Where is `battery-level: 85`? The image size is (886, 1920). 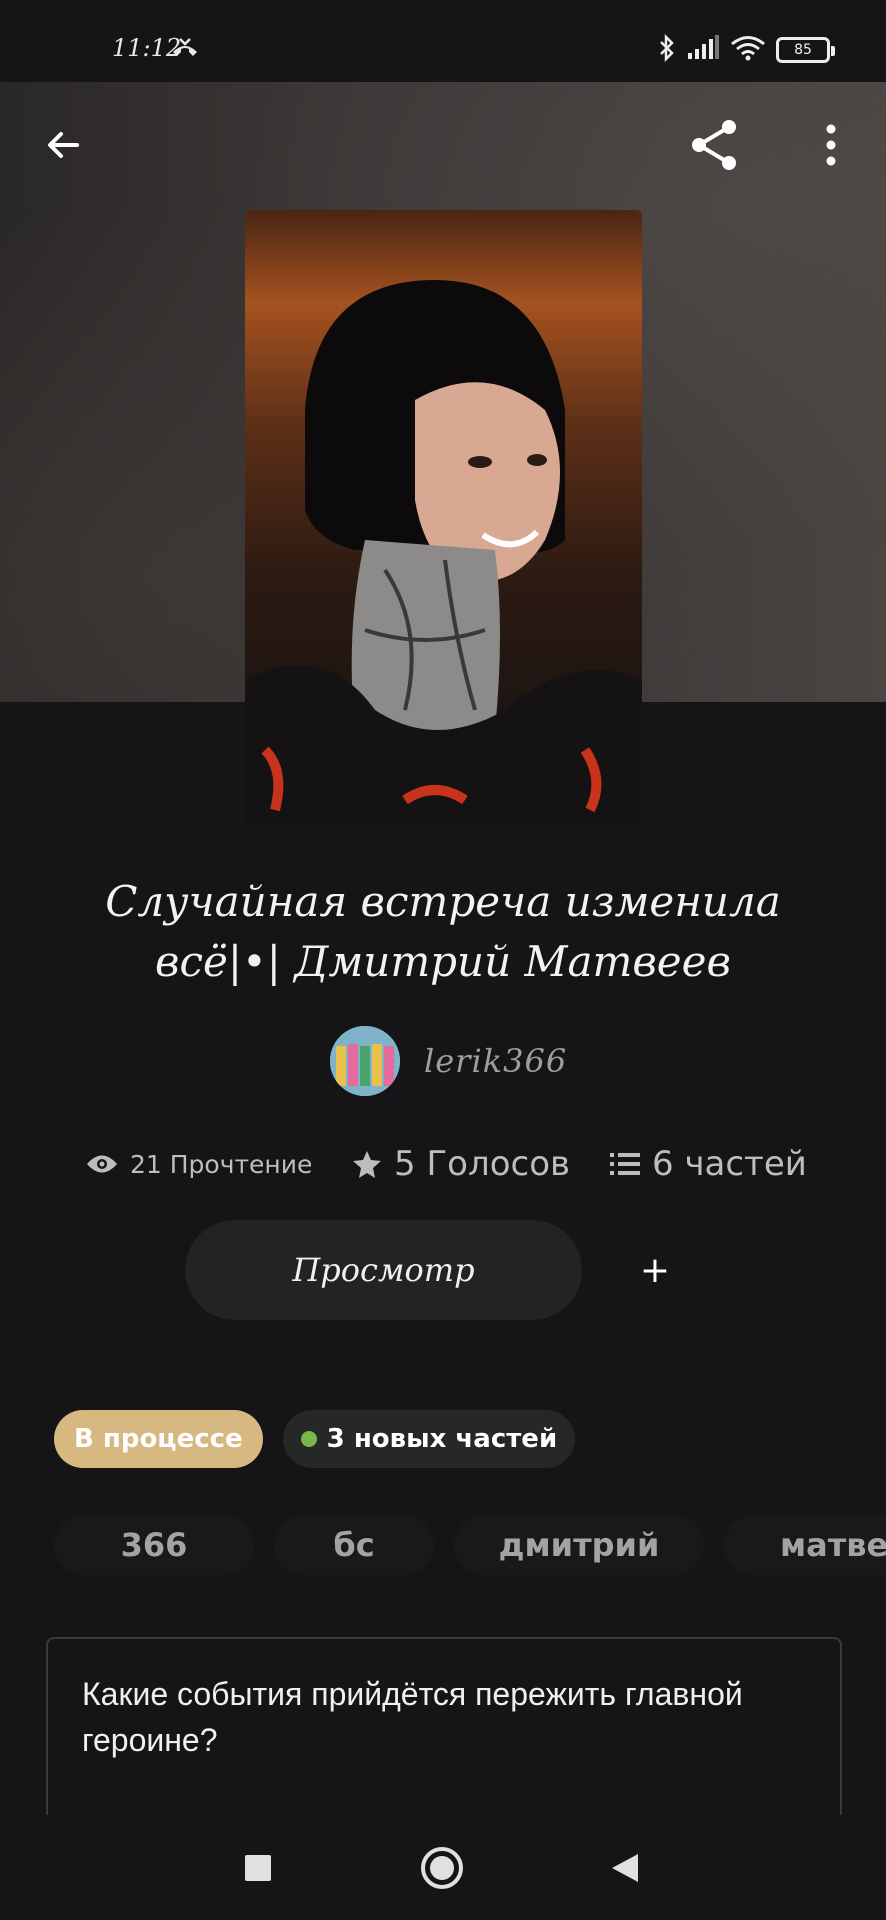
battery-level: 85 is located at coordinates (803, 50).